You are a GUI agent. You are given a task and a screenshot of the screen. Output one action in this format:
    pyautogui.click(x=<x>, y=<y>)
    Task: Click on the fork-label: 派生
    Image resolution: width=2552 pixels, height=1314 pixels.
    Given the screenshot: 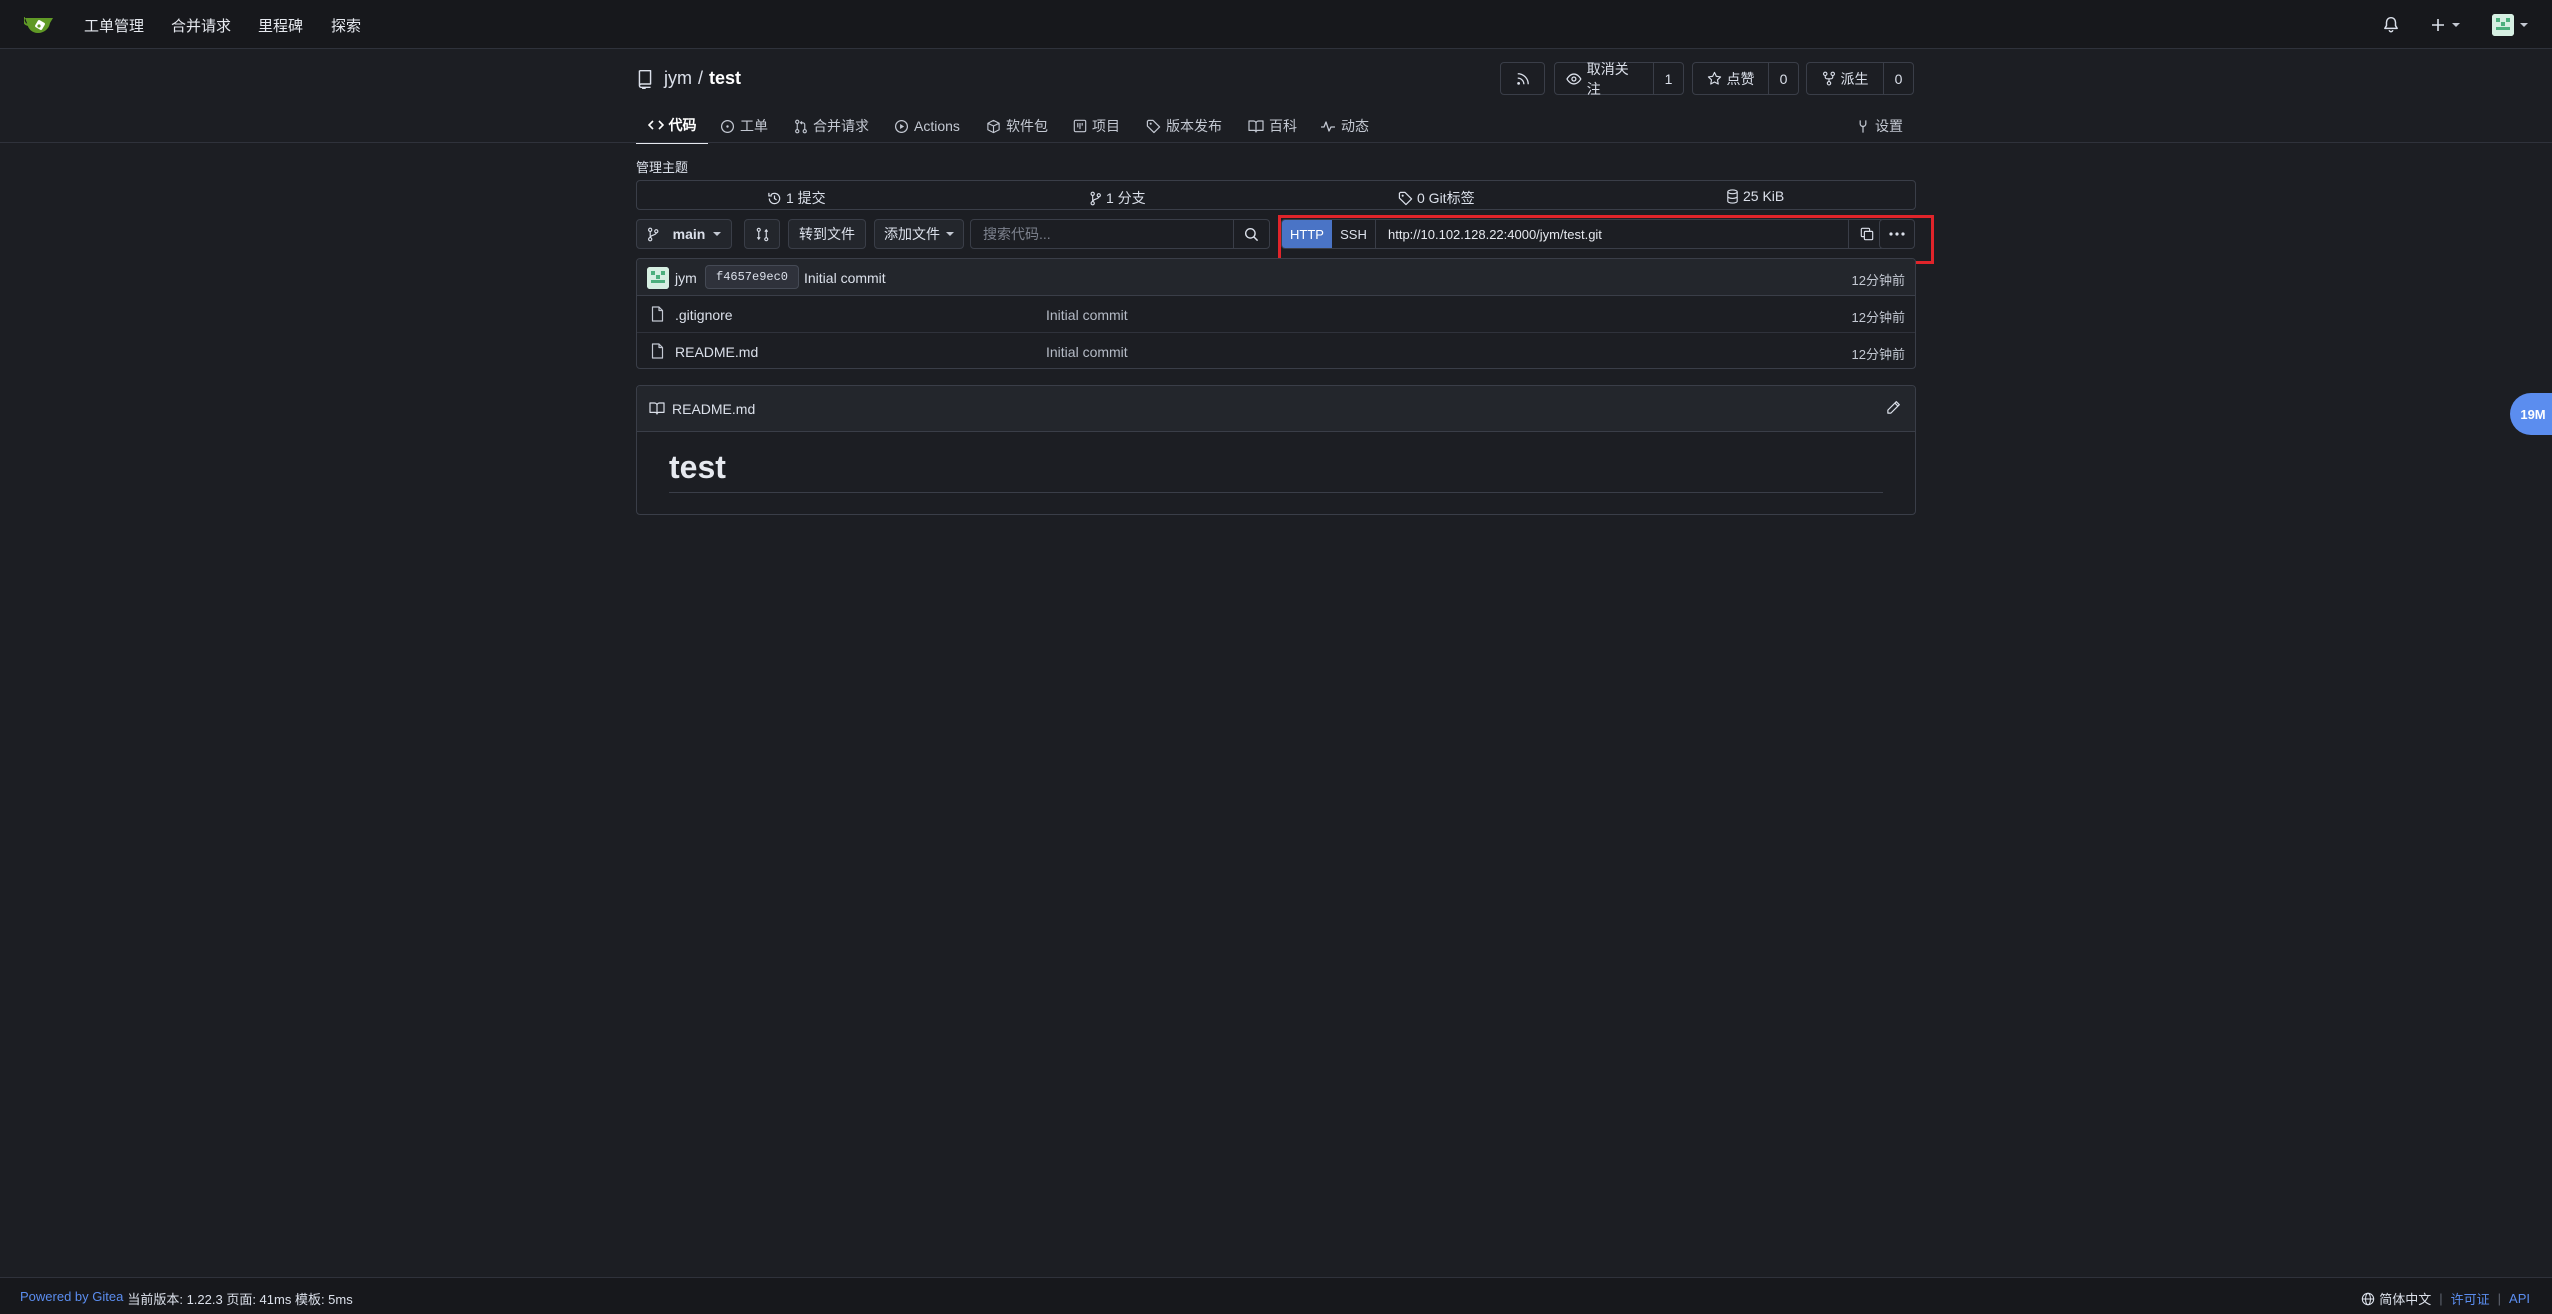 What is the action you would take?
    pyautogui.click(x=1854, y=78)
    